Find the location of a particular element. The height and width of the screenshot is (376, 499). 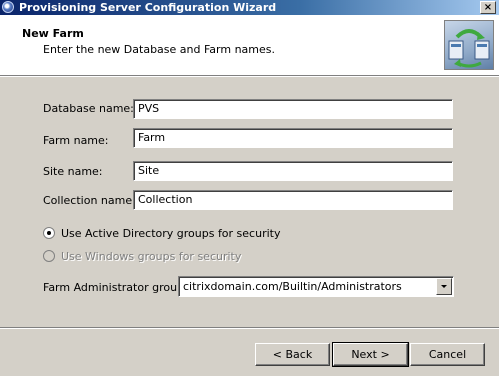

chevron-down-icon is located at coordinates (444, 286).